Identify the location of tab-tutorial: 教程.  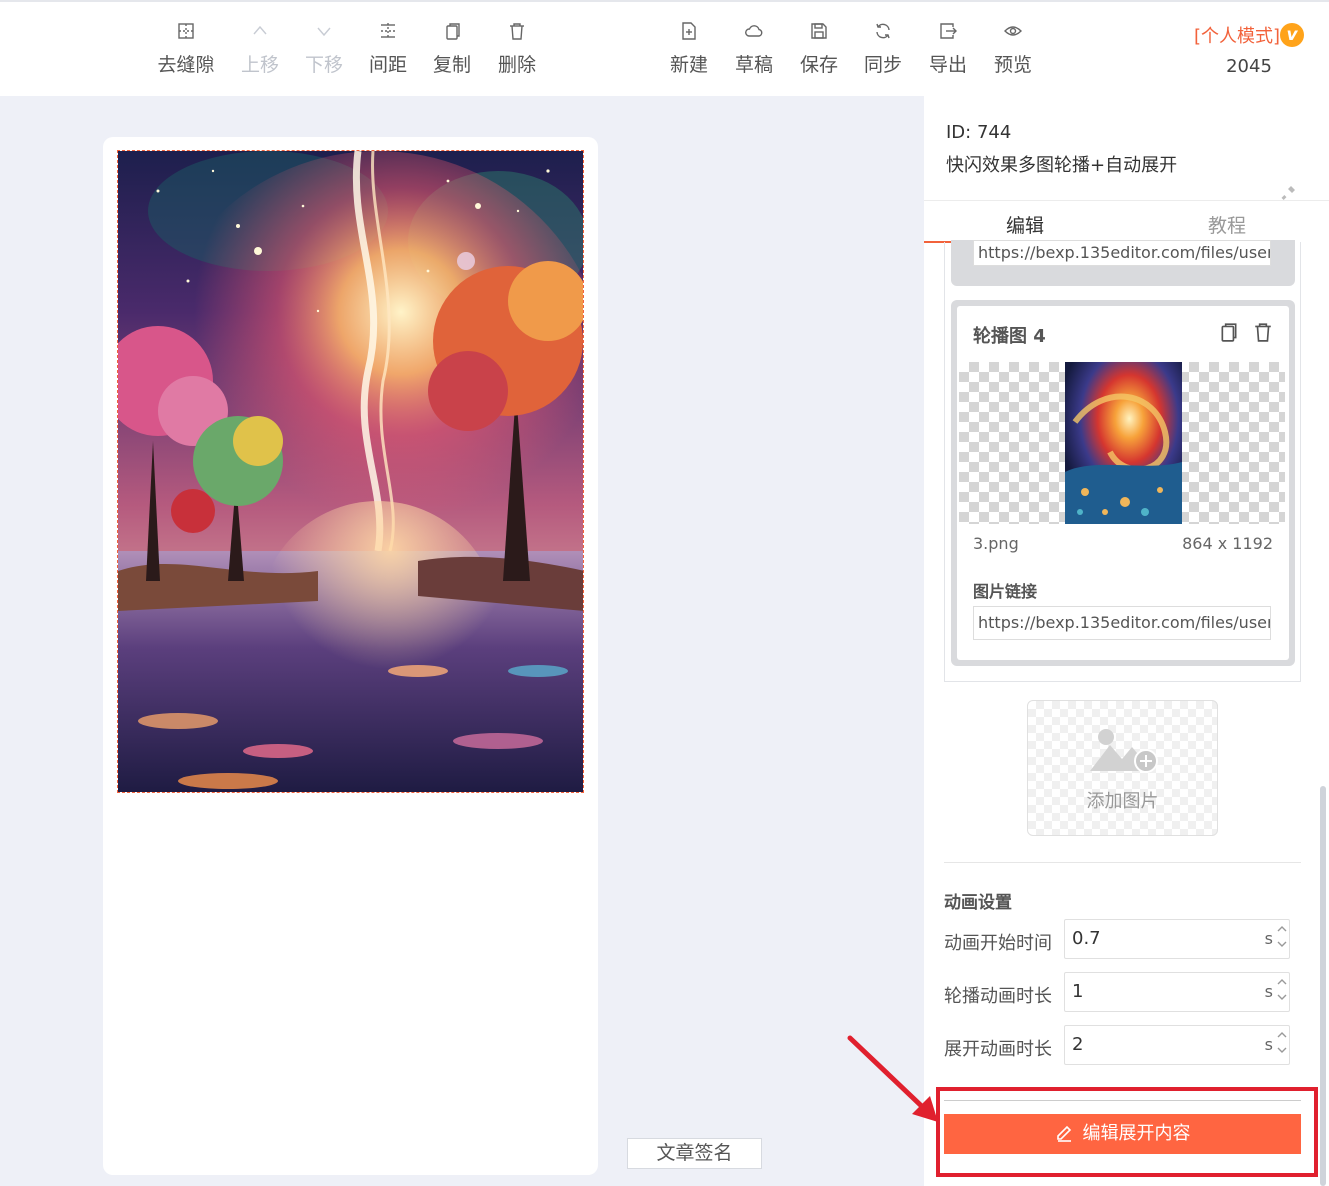
(1227, 224).